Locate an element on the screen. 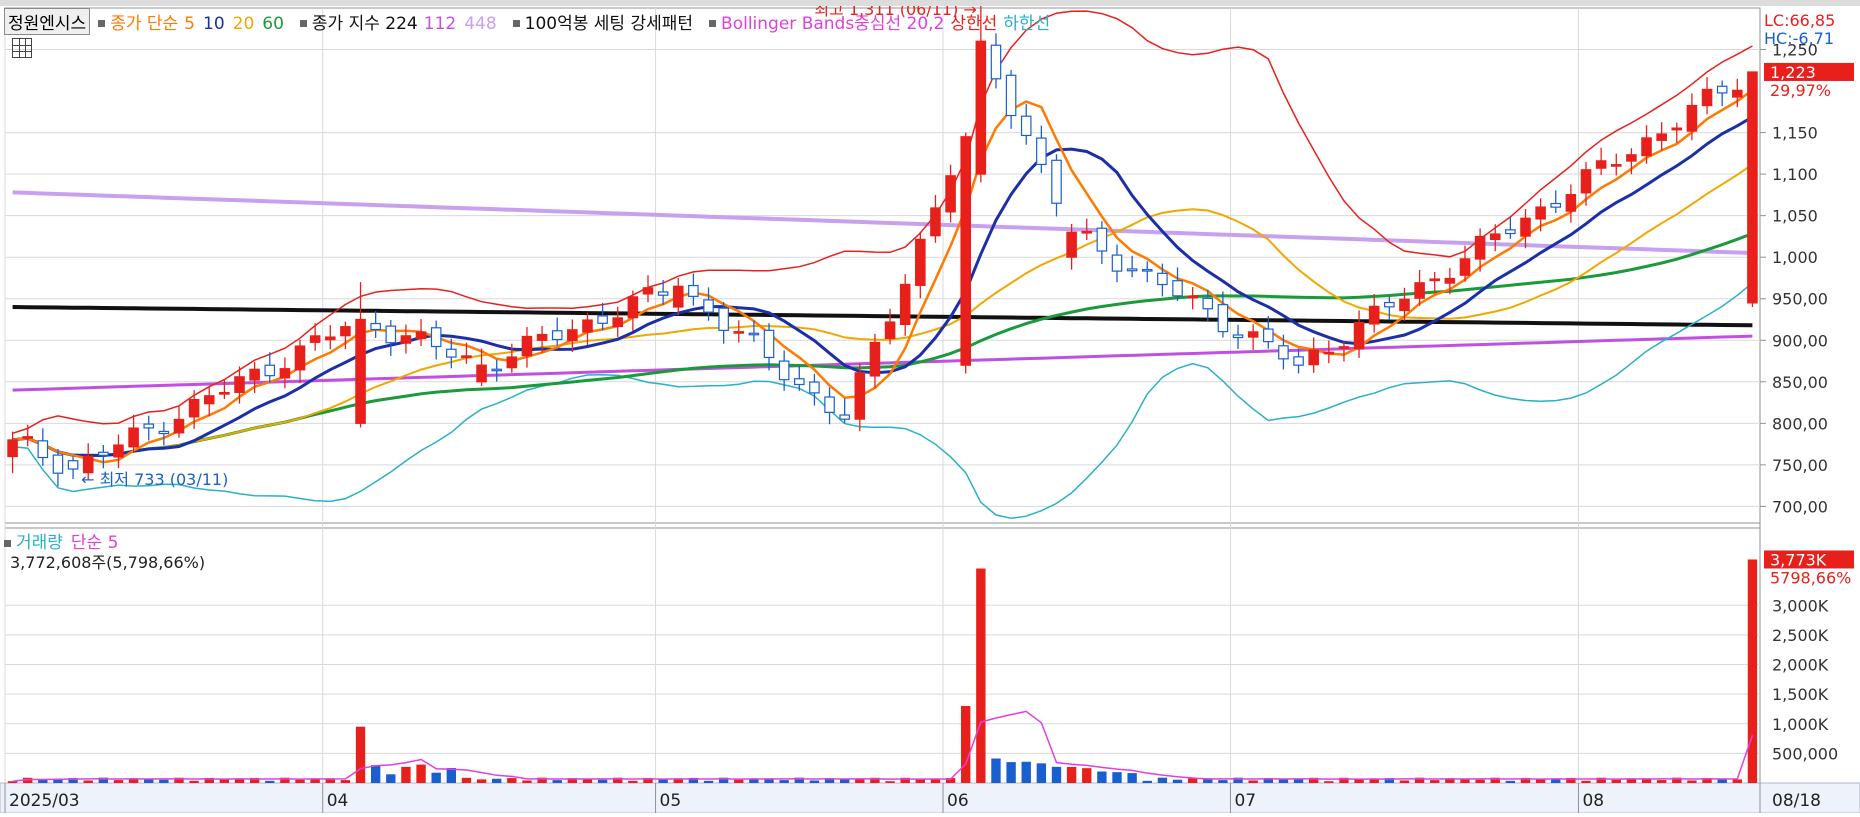 The image size is (1860, 817). ma-legend: 종가 단순 5 10 20 60 is located at coordinates (195, 21).